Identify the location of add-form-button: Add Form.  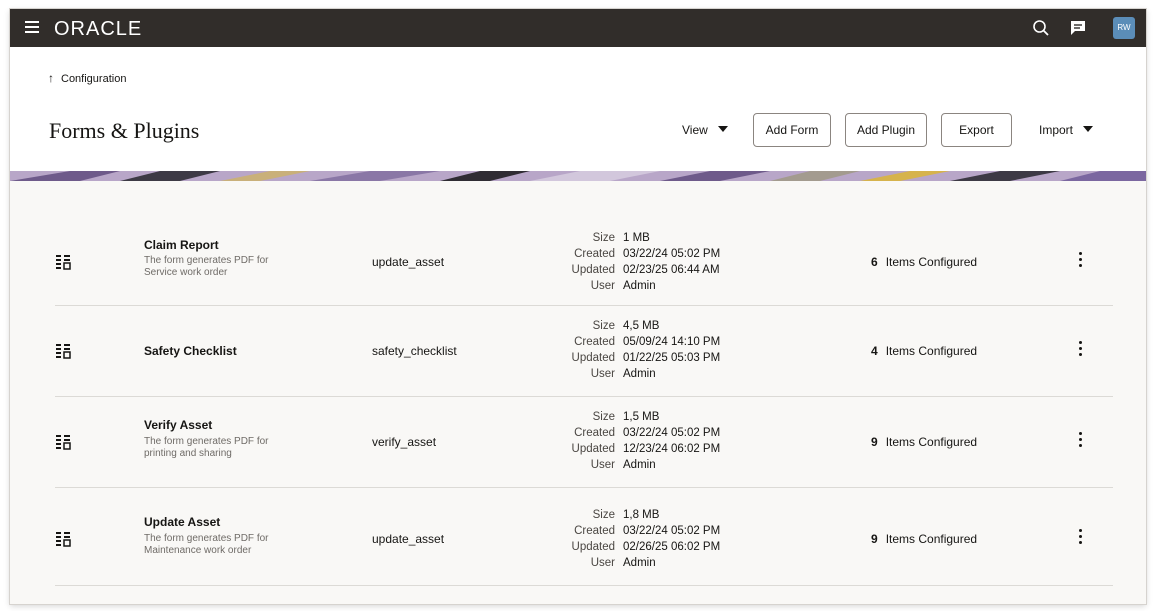
(792, 130).